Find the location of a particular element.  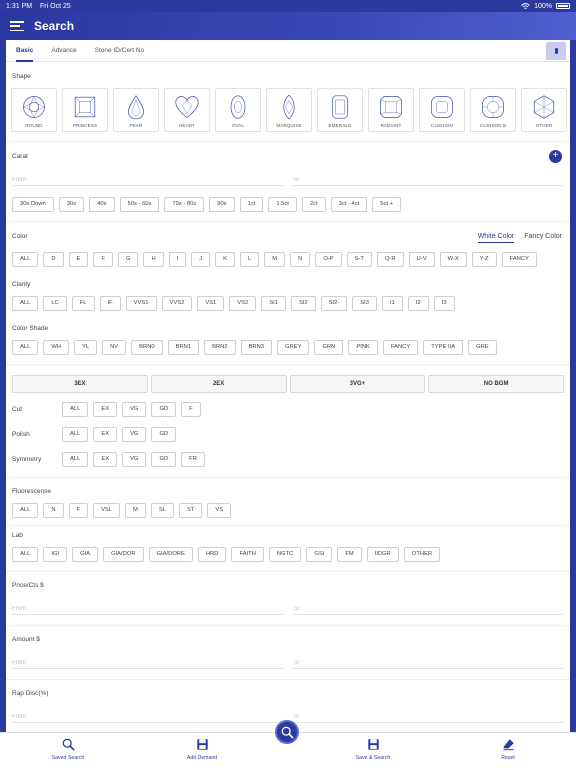

clarity-chip: I1 is located at coordinates (392, 303).